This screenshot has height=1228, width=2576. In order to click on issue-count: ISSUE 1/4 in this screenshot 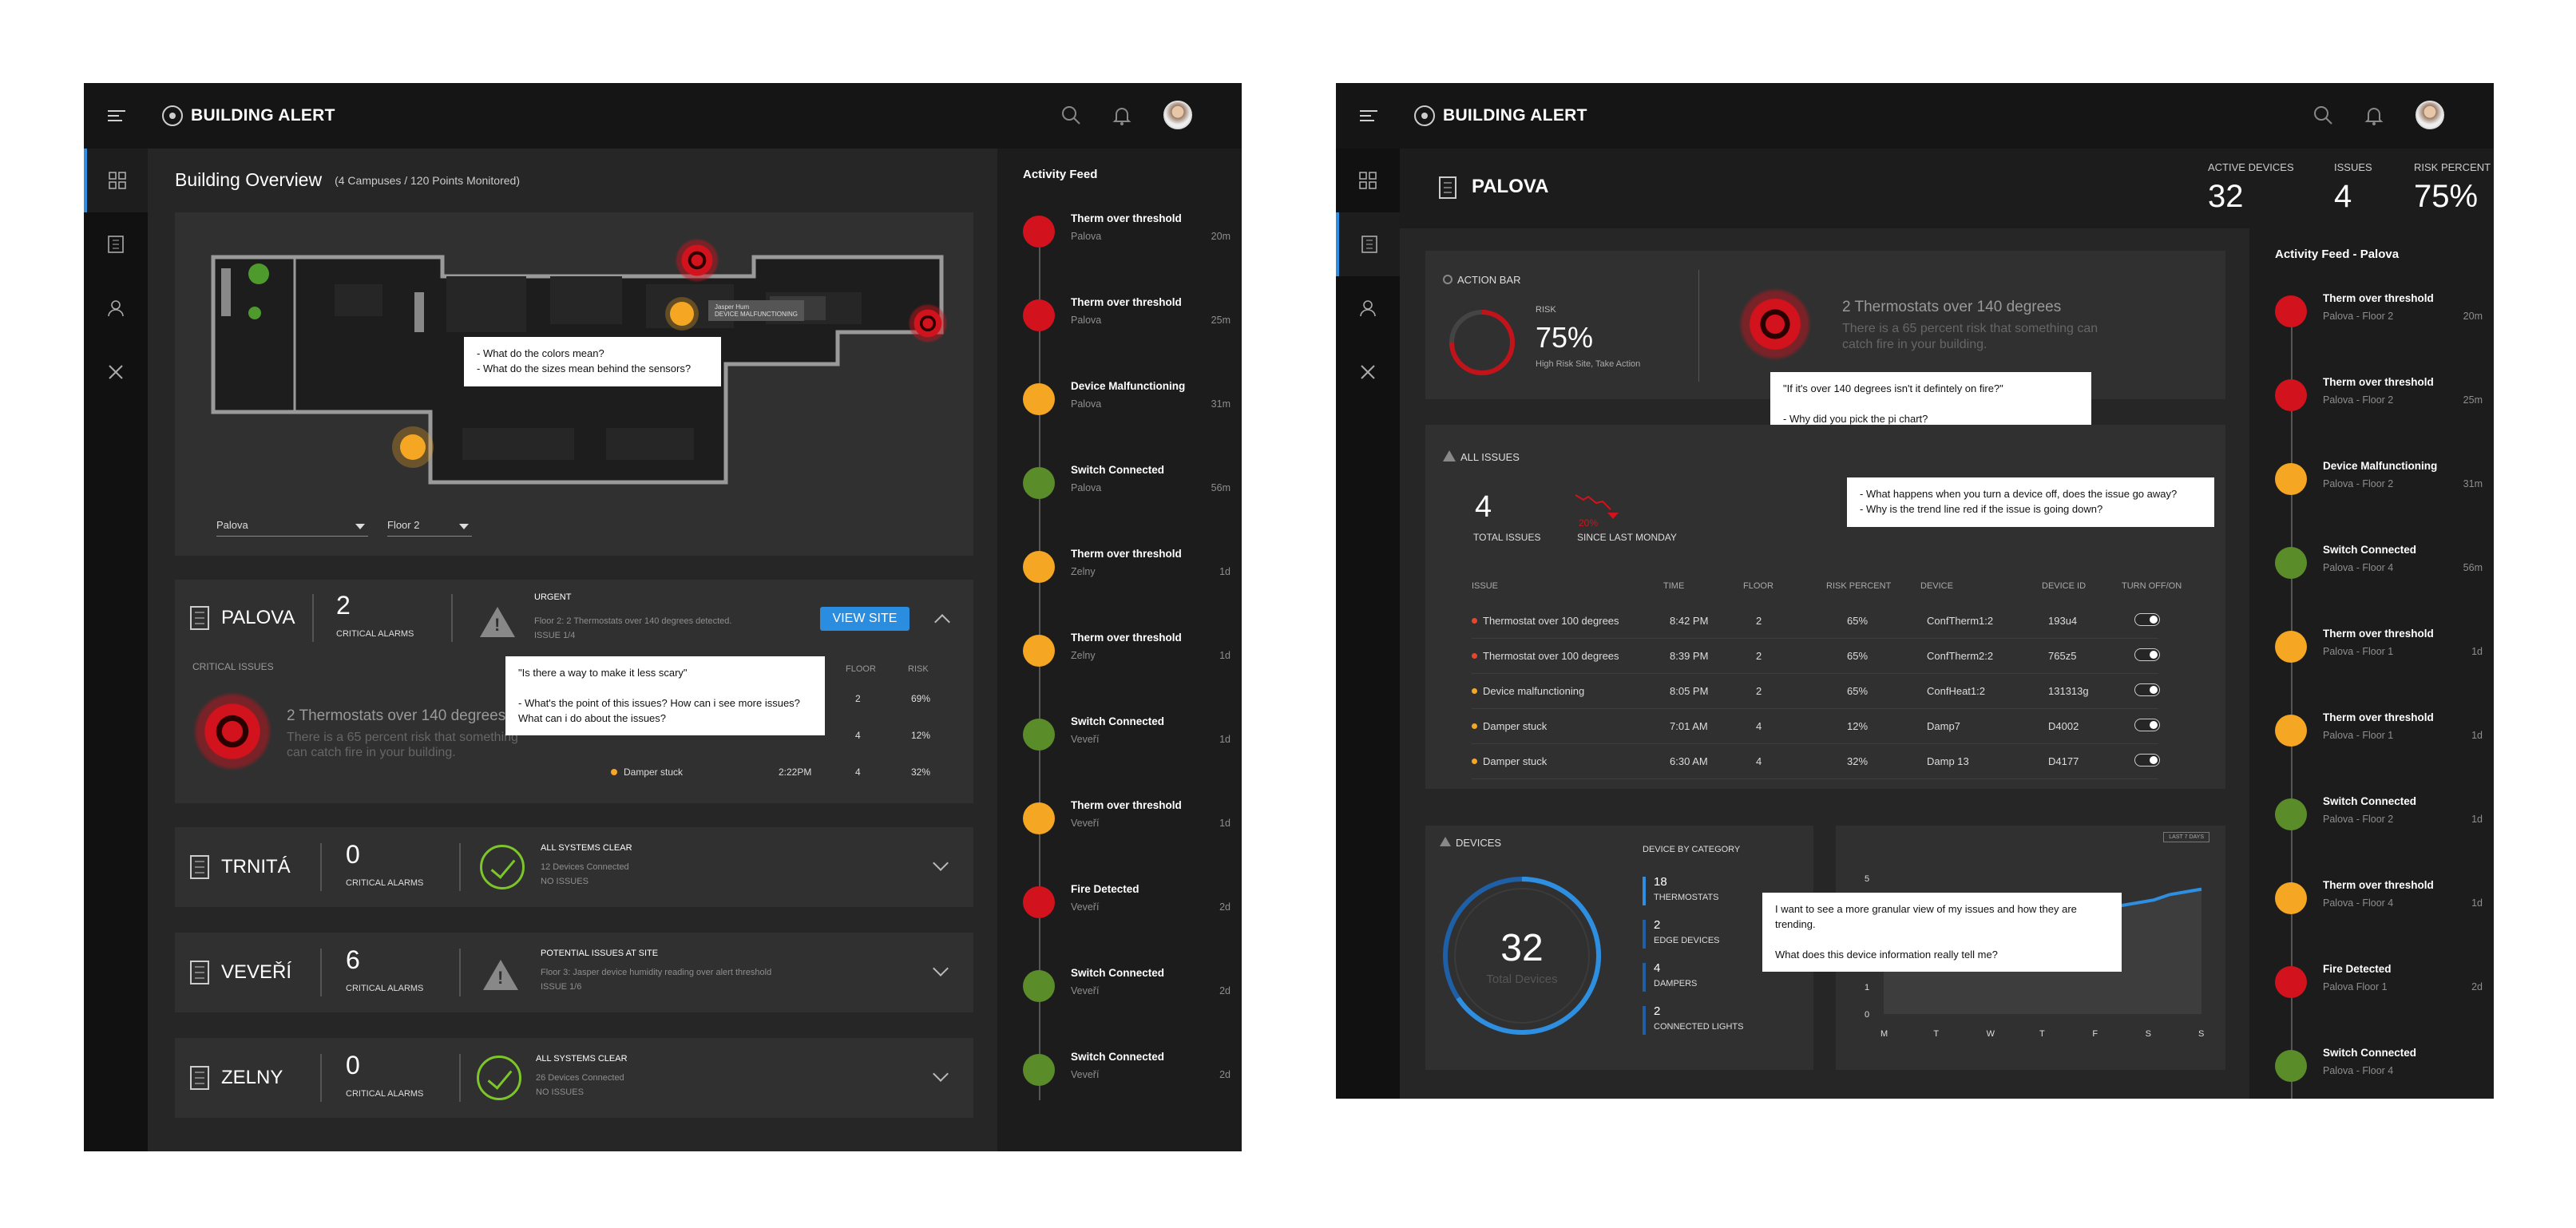, I will do `click(555, 635)`.